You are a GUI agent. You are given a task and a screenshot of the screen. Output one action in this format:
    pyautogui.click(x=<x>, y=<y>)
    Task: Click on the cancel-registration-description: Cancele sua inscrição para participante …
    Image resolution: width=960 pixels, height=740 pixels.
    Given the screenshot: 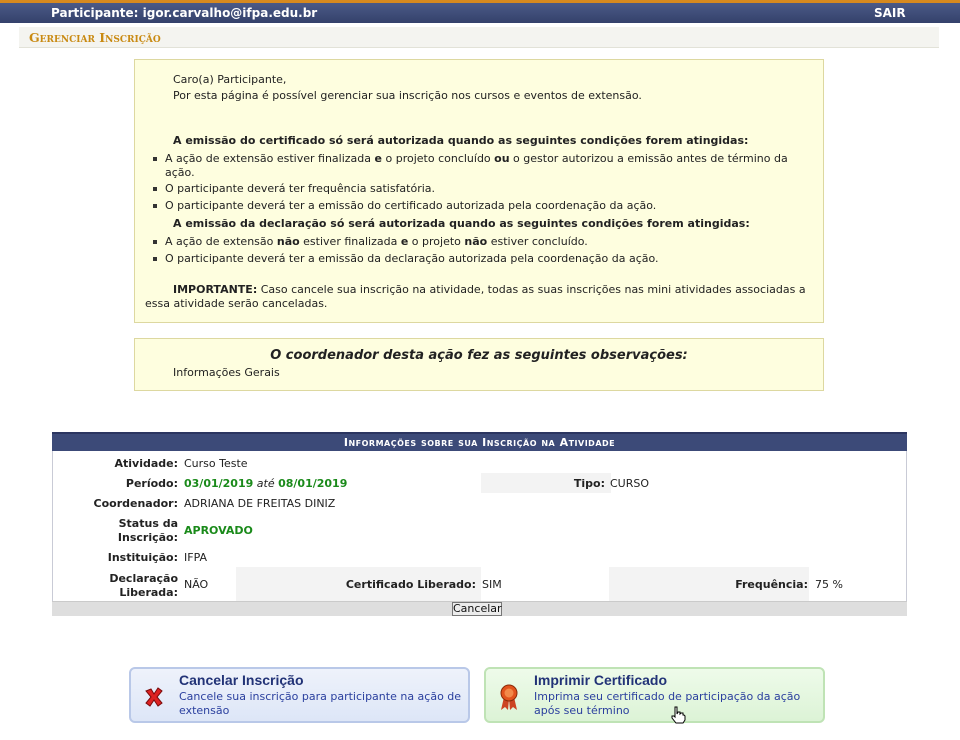 What is the action you would take?
    pyautogui.click(x=320, y=703)
    